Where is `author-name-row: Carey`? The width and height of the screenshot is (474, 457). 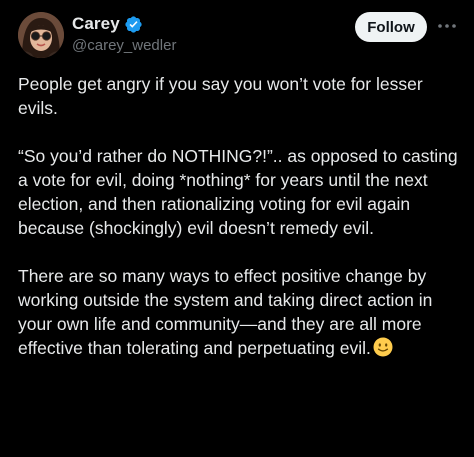 author-name-row: Carey is located at coordinates (107, 24).